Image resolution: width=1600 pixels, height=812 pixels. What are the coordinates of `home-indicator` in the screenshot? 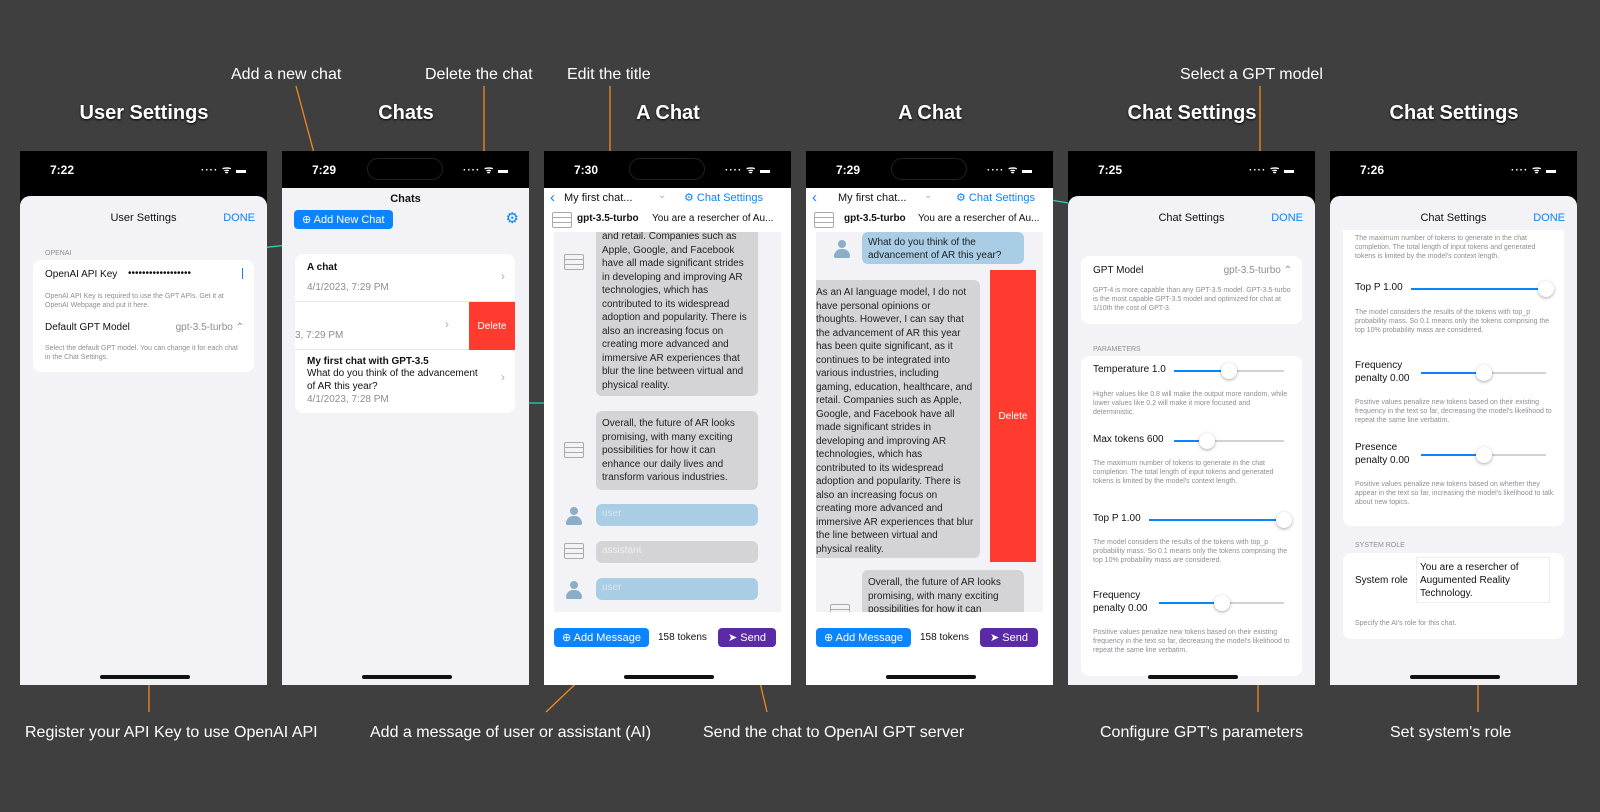 It's located at (1455, 677).